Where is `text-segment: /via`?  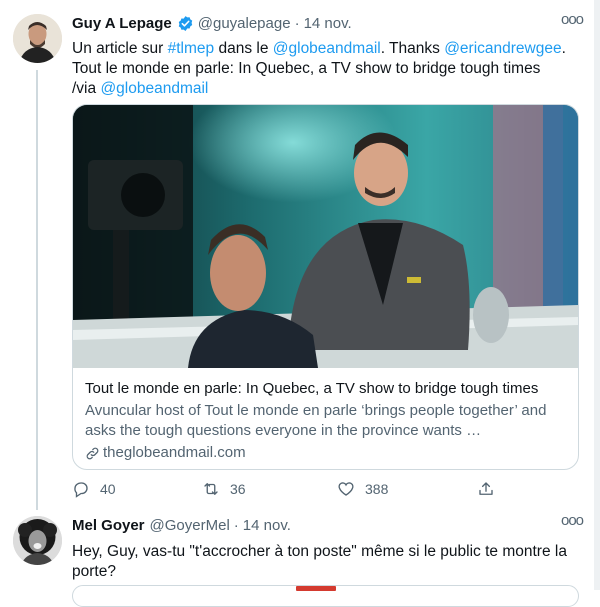 text-segment: /via is located at coordinates (86, 88).